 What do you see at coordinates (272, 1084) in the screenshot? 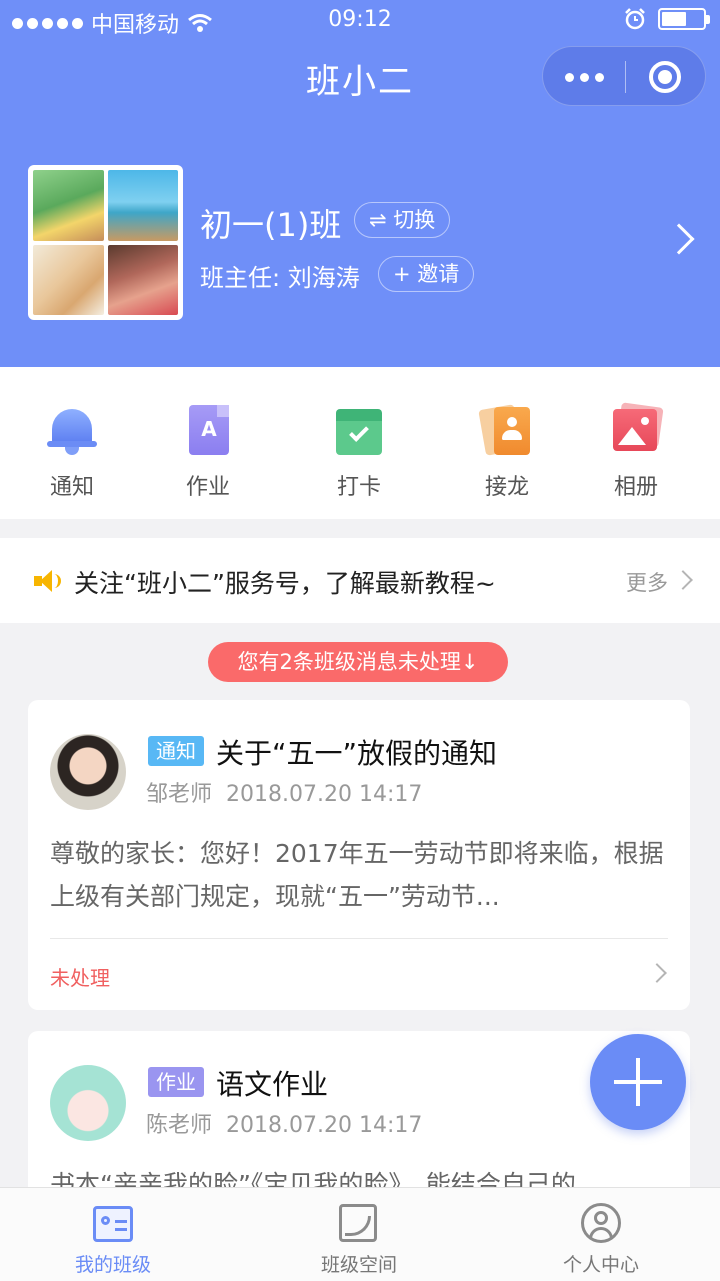
I see `card-title: 语文作业` at bounding box center [272, 1084].